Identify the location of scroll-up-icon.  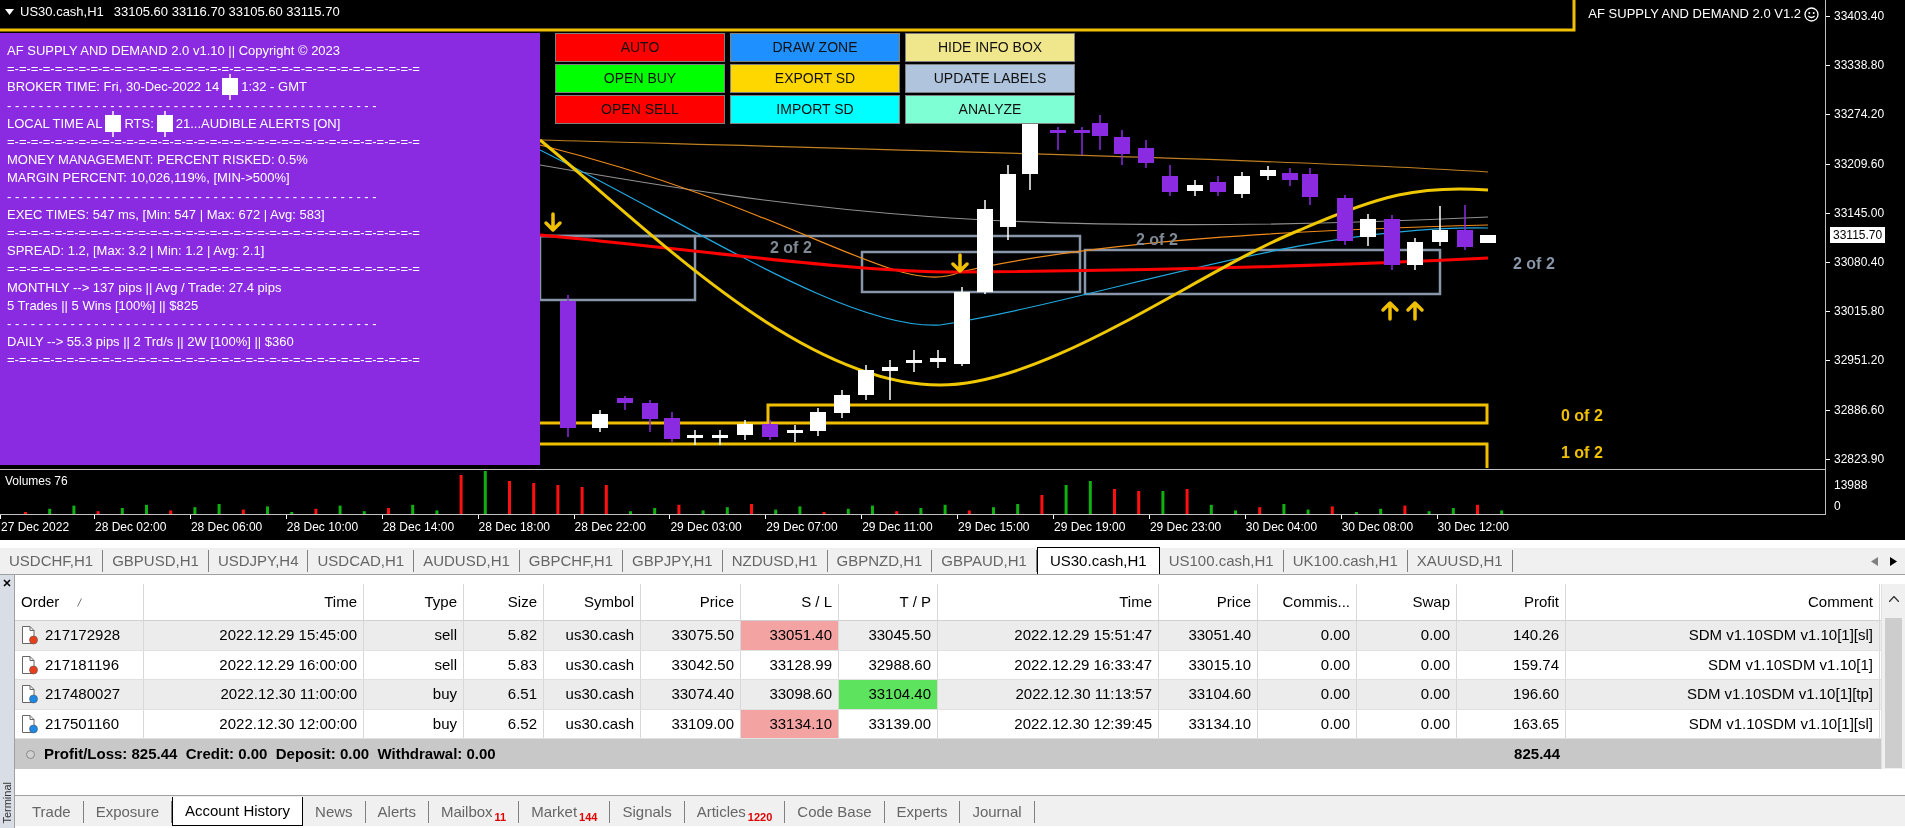
(1893, 599).